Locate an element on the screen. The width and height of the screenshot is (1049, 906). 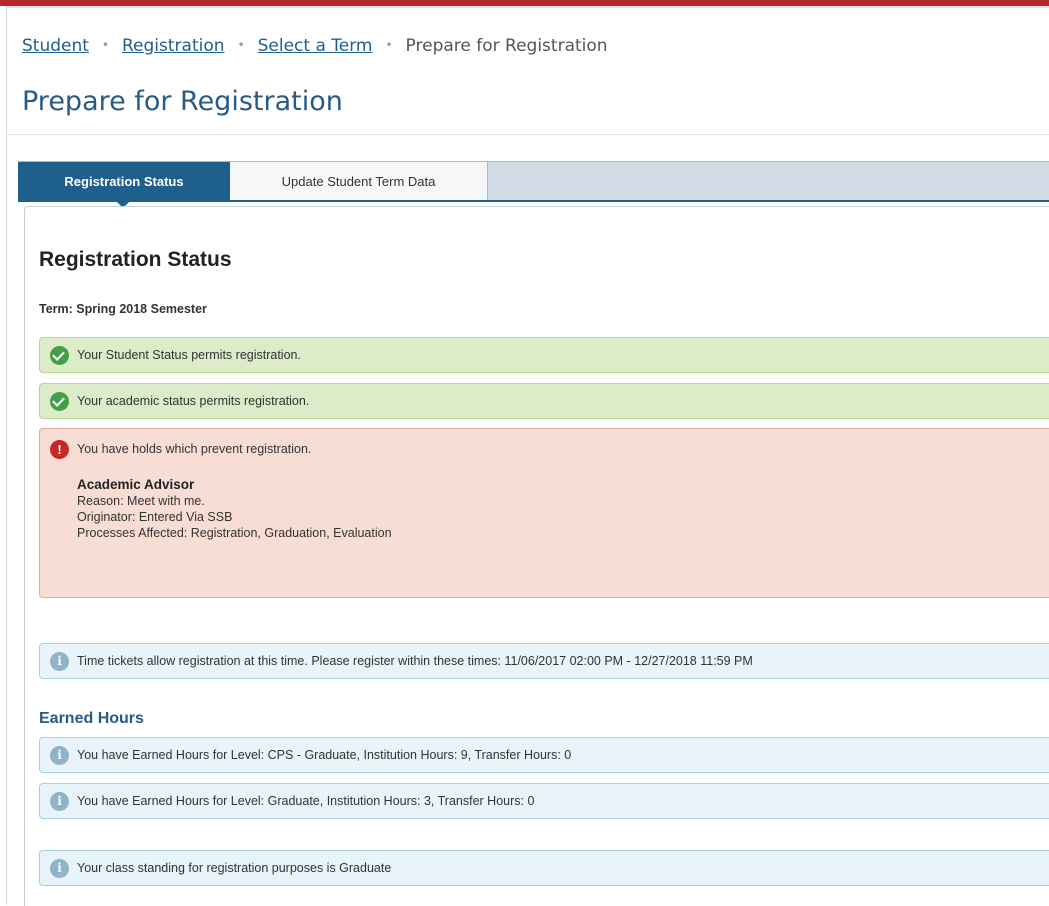
hold-reason: Reason: Meet with me. is located at coordinates (141, 501).